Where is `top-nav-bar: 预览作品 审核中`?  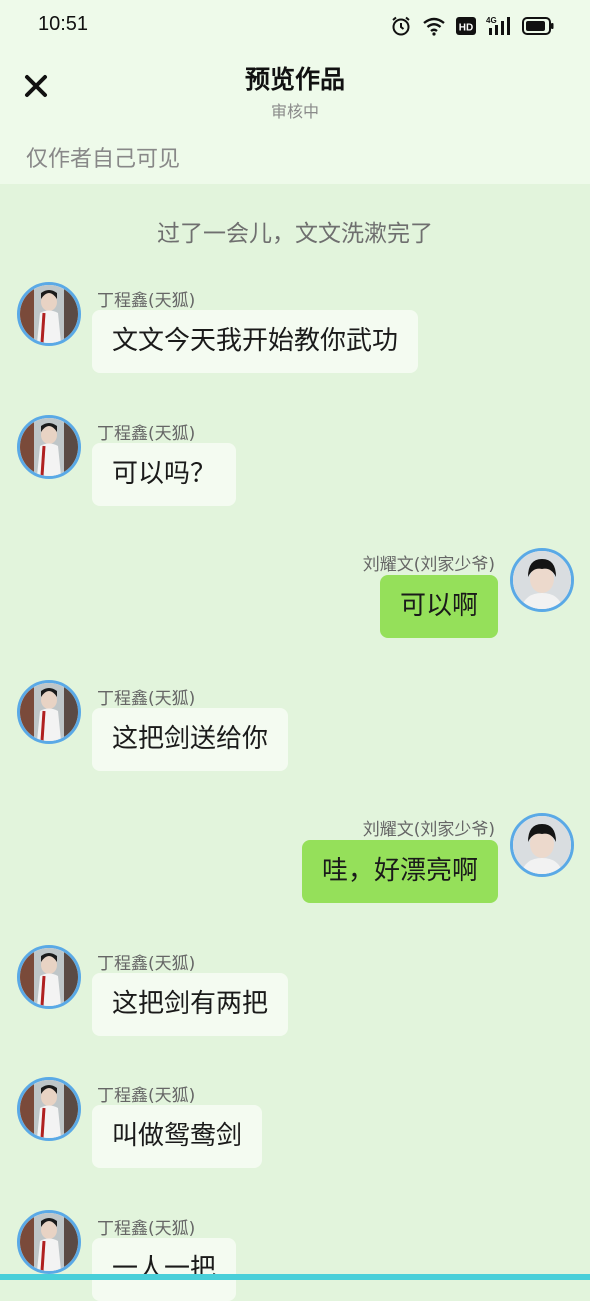
top-nav-bar: 预览作品 审核中 is located at coordinates (295, 90).